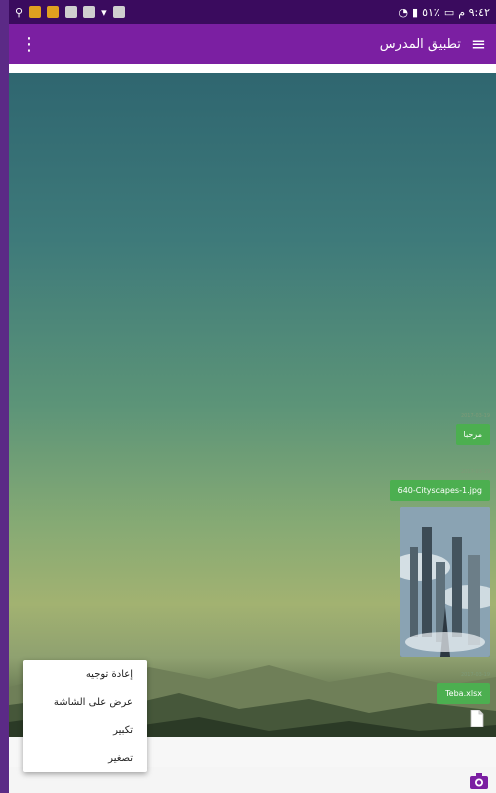  I want to click on system-status: ◔ ▮ ٥١٪ ▭ ٩:٤٢ م, so click(444, 12).